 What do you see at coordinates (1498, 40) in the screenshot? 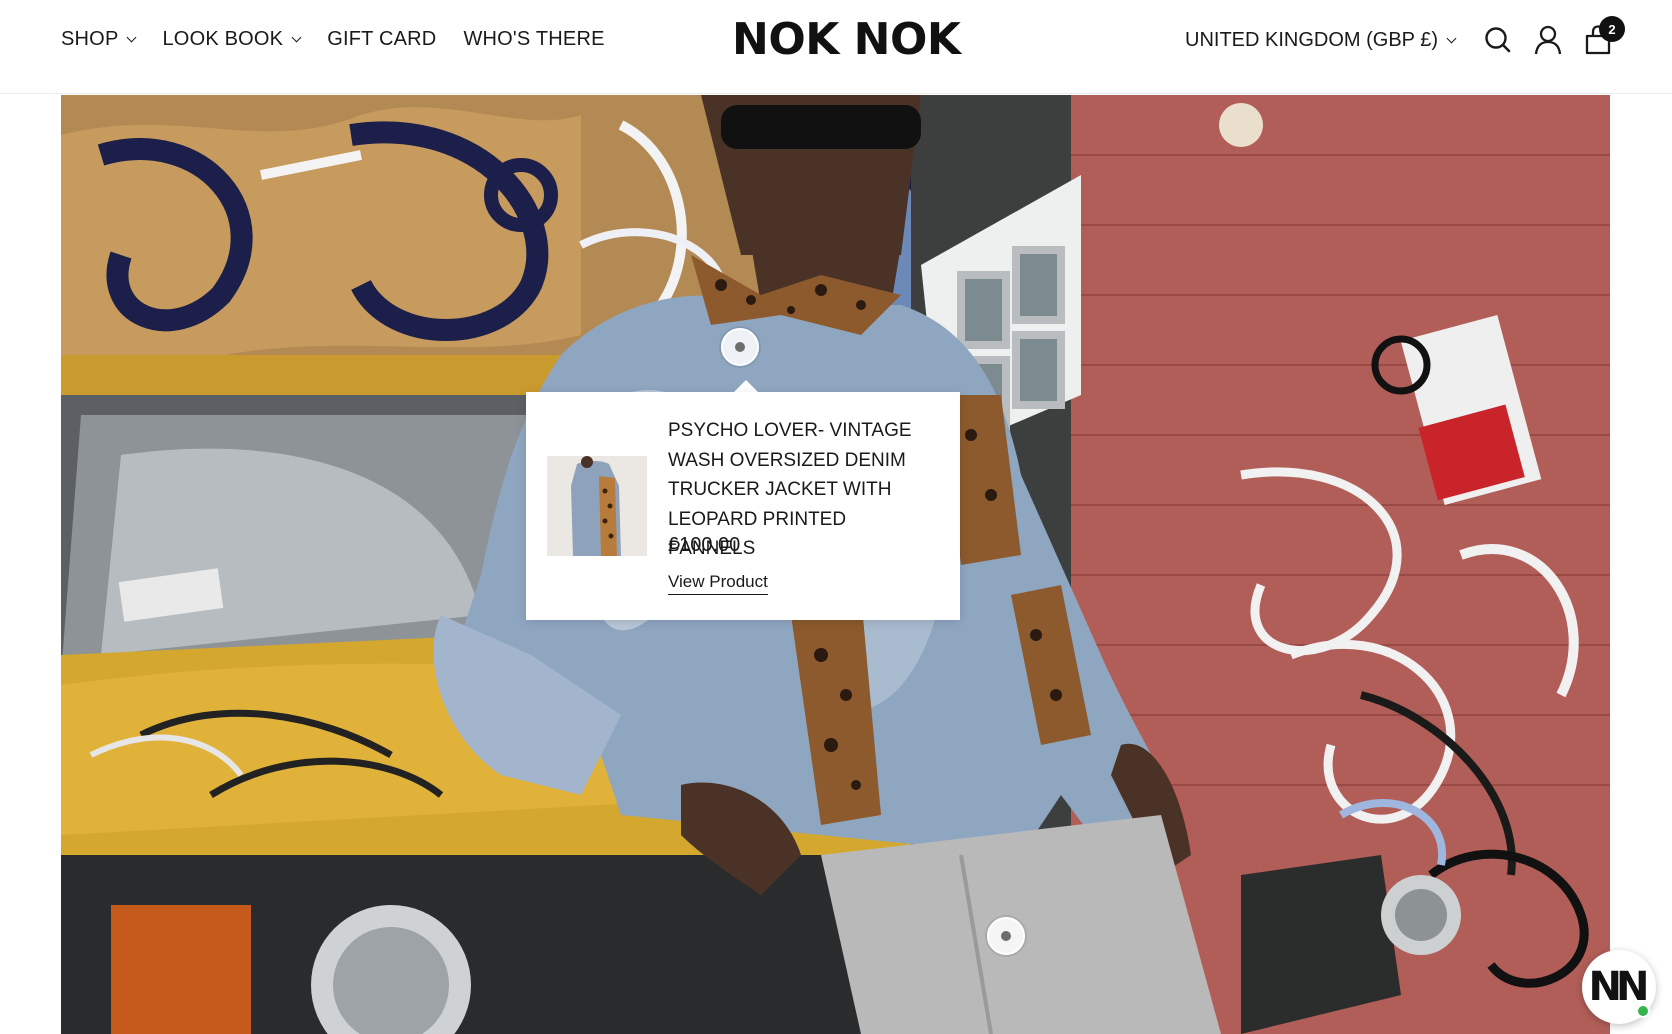
I see `search-icon` at bounding box center [1498, 40].